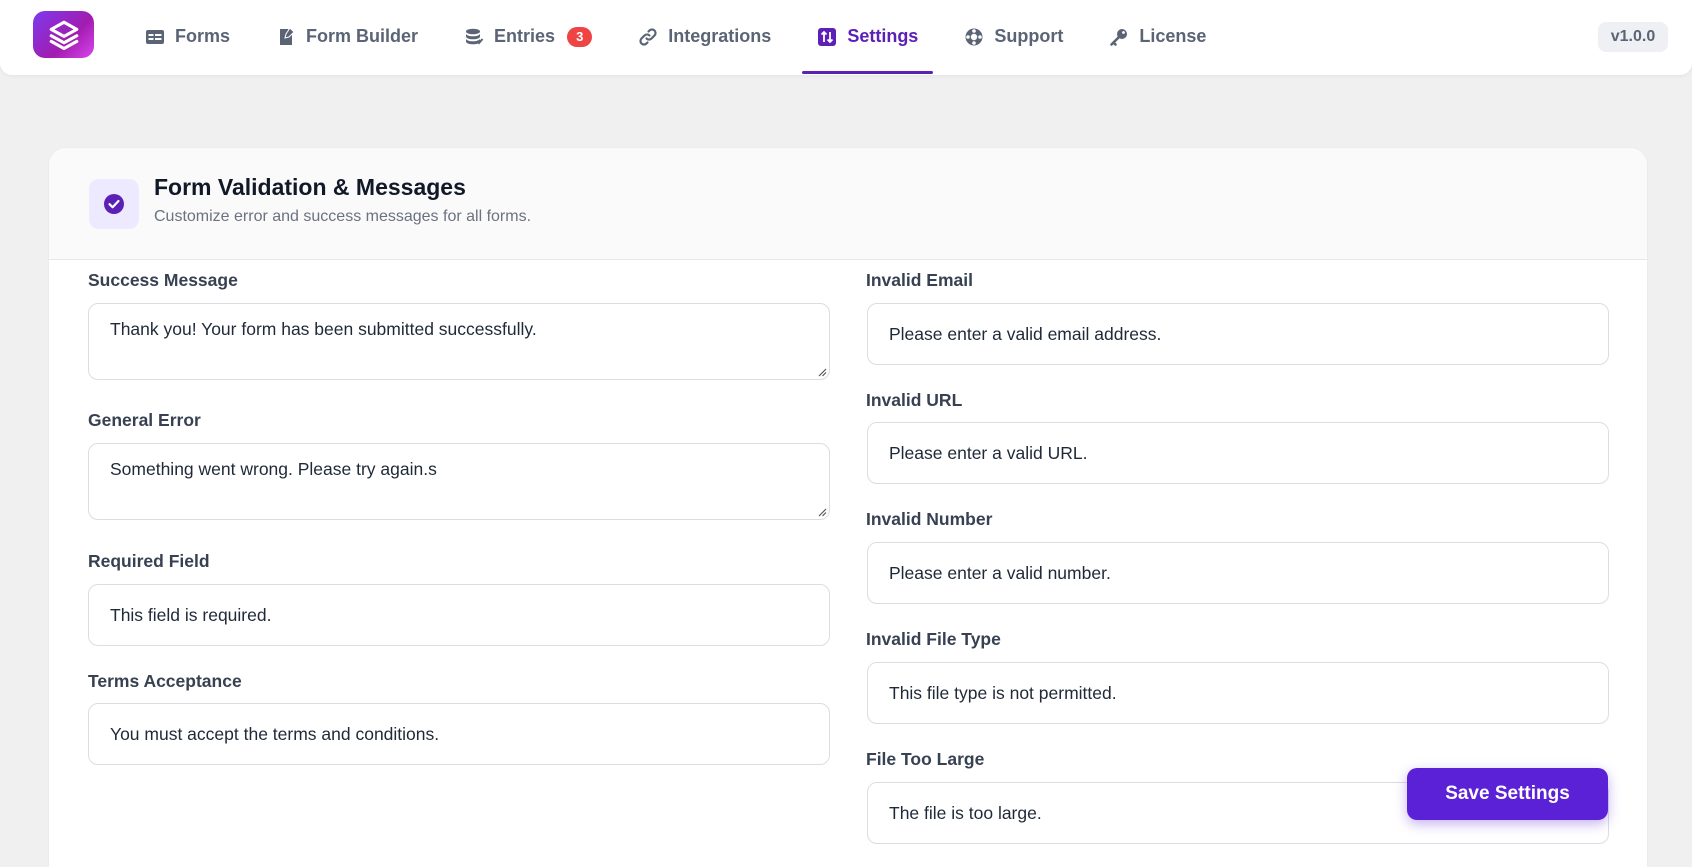  I want to click on check-tile, so click(114, 204).